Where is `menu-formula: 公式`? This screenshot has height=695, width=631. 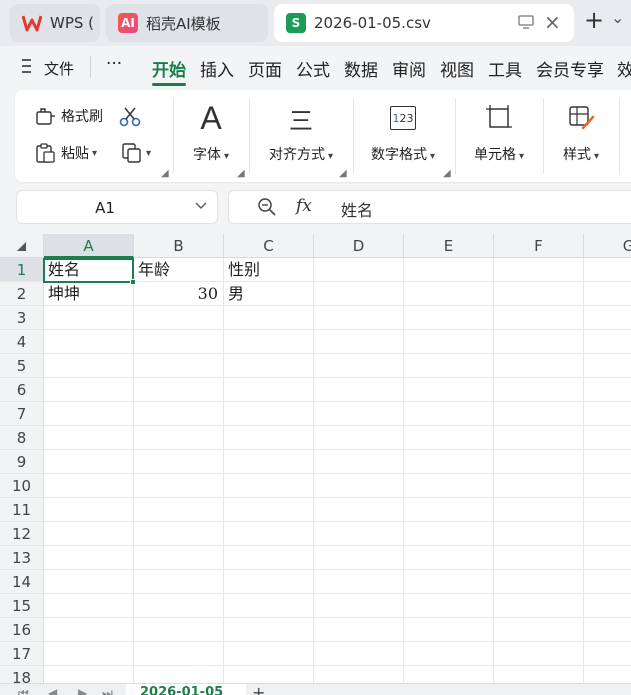 menu-formula: 公式 is located at coordinates (313, 68).